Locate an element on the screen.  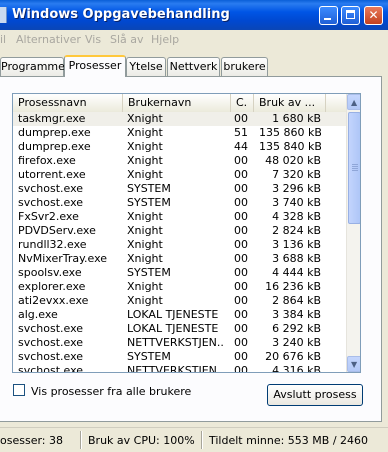
process-row: dumprep.exe Xnight 44 135 840 kB is located at coordinates (179, 147).